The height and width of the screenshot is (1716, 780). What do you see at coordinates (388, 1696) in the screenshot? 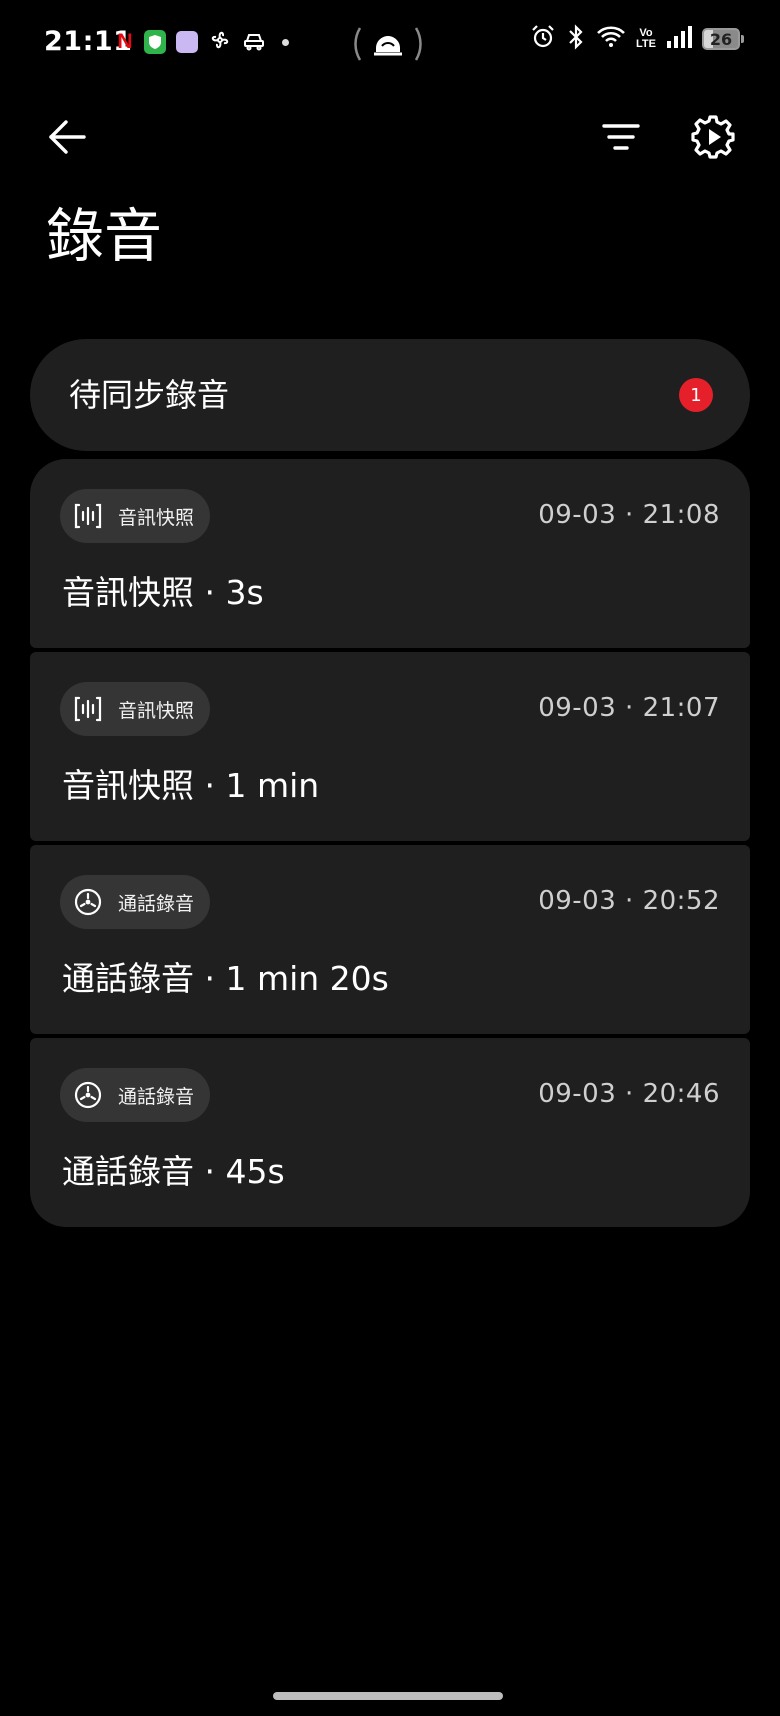
I see `gesture-navigation-bar` at bounding box center [388, 1696].